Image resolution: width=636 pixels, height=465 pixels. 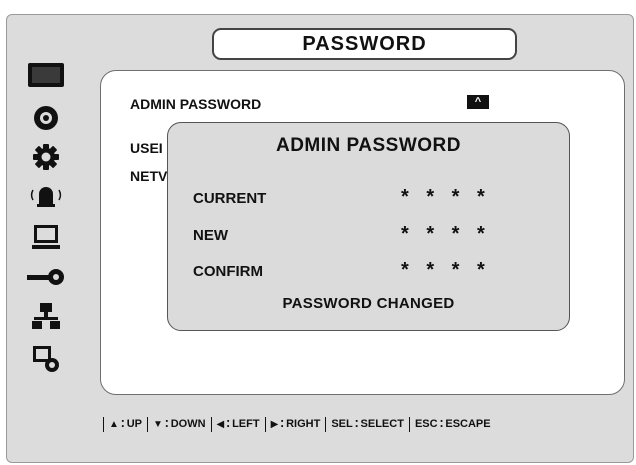 I want to click on new-password-field: * * * *, so click(x=446, y=234).